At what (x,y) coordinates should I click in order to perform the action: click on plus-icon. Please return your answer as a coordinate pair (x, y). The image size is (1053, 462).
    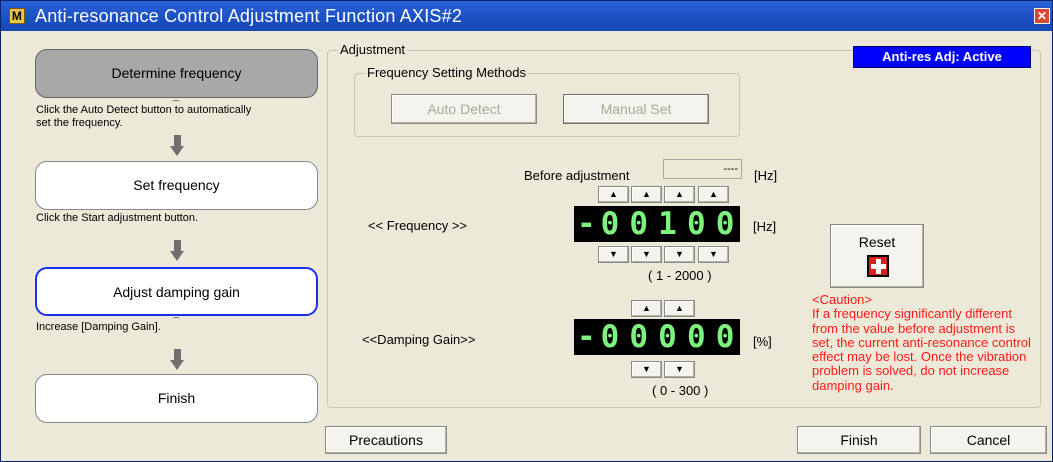
    Looking at the image, I should click on (878, 266).